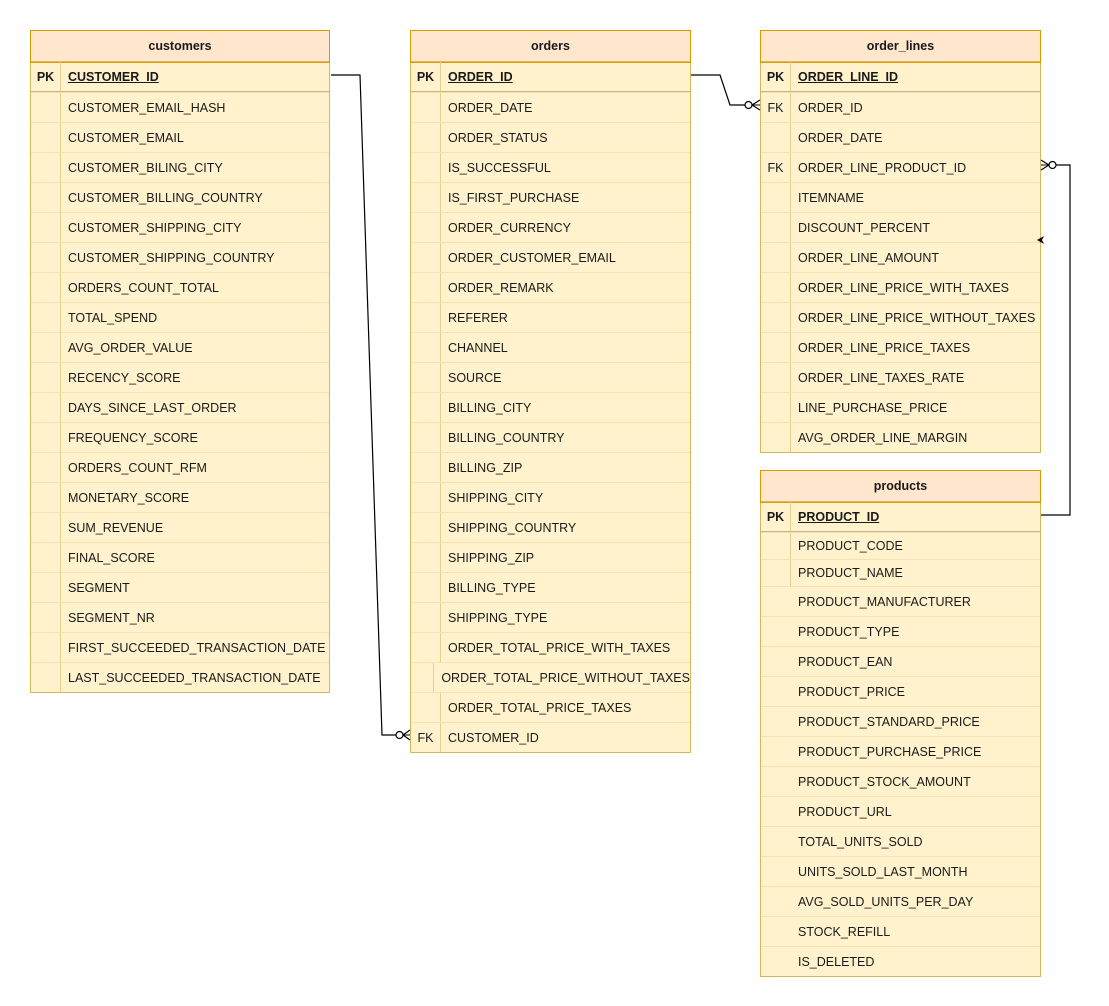  I want to click on table-row: DISCOUNT_PERCENT, so click(900, 227).